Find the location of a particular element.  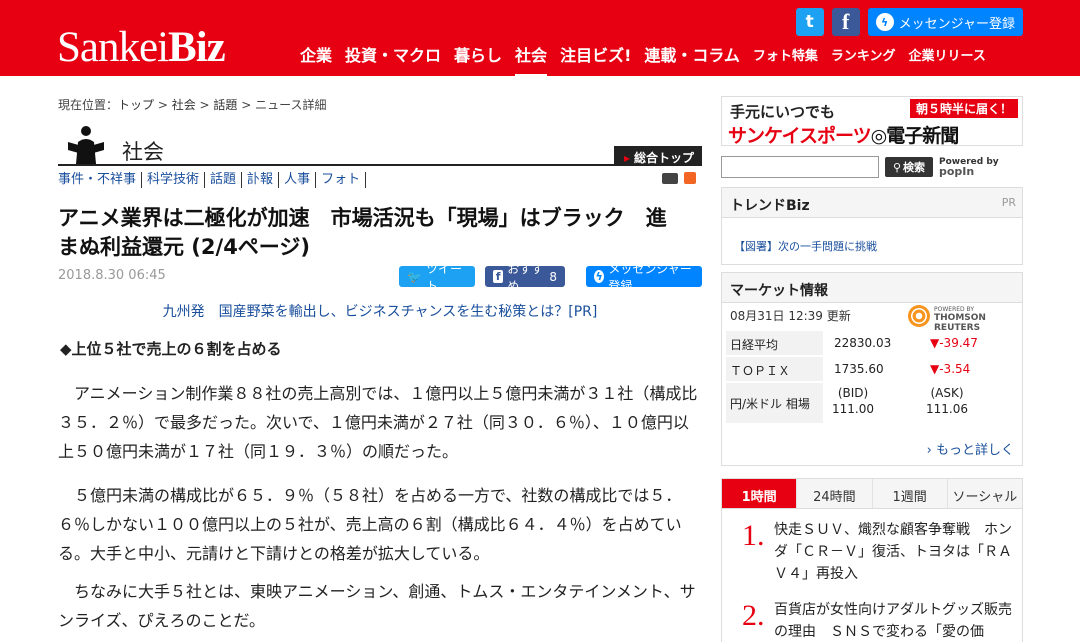

nav-item-investment: 投資・マクロ is located at coordinates (393, 54).